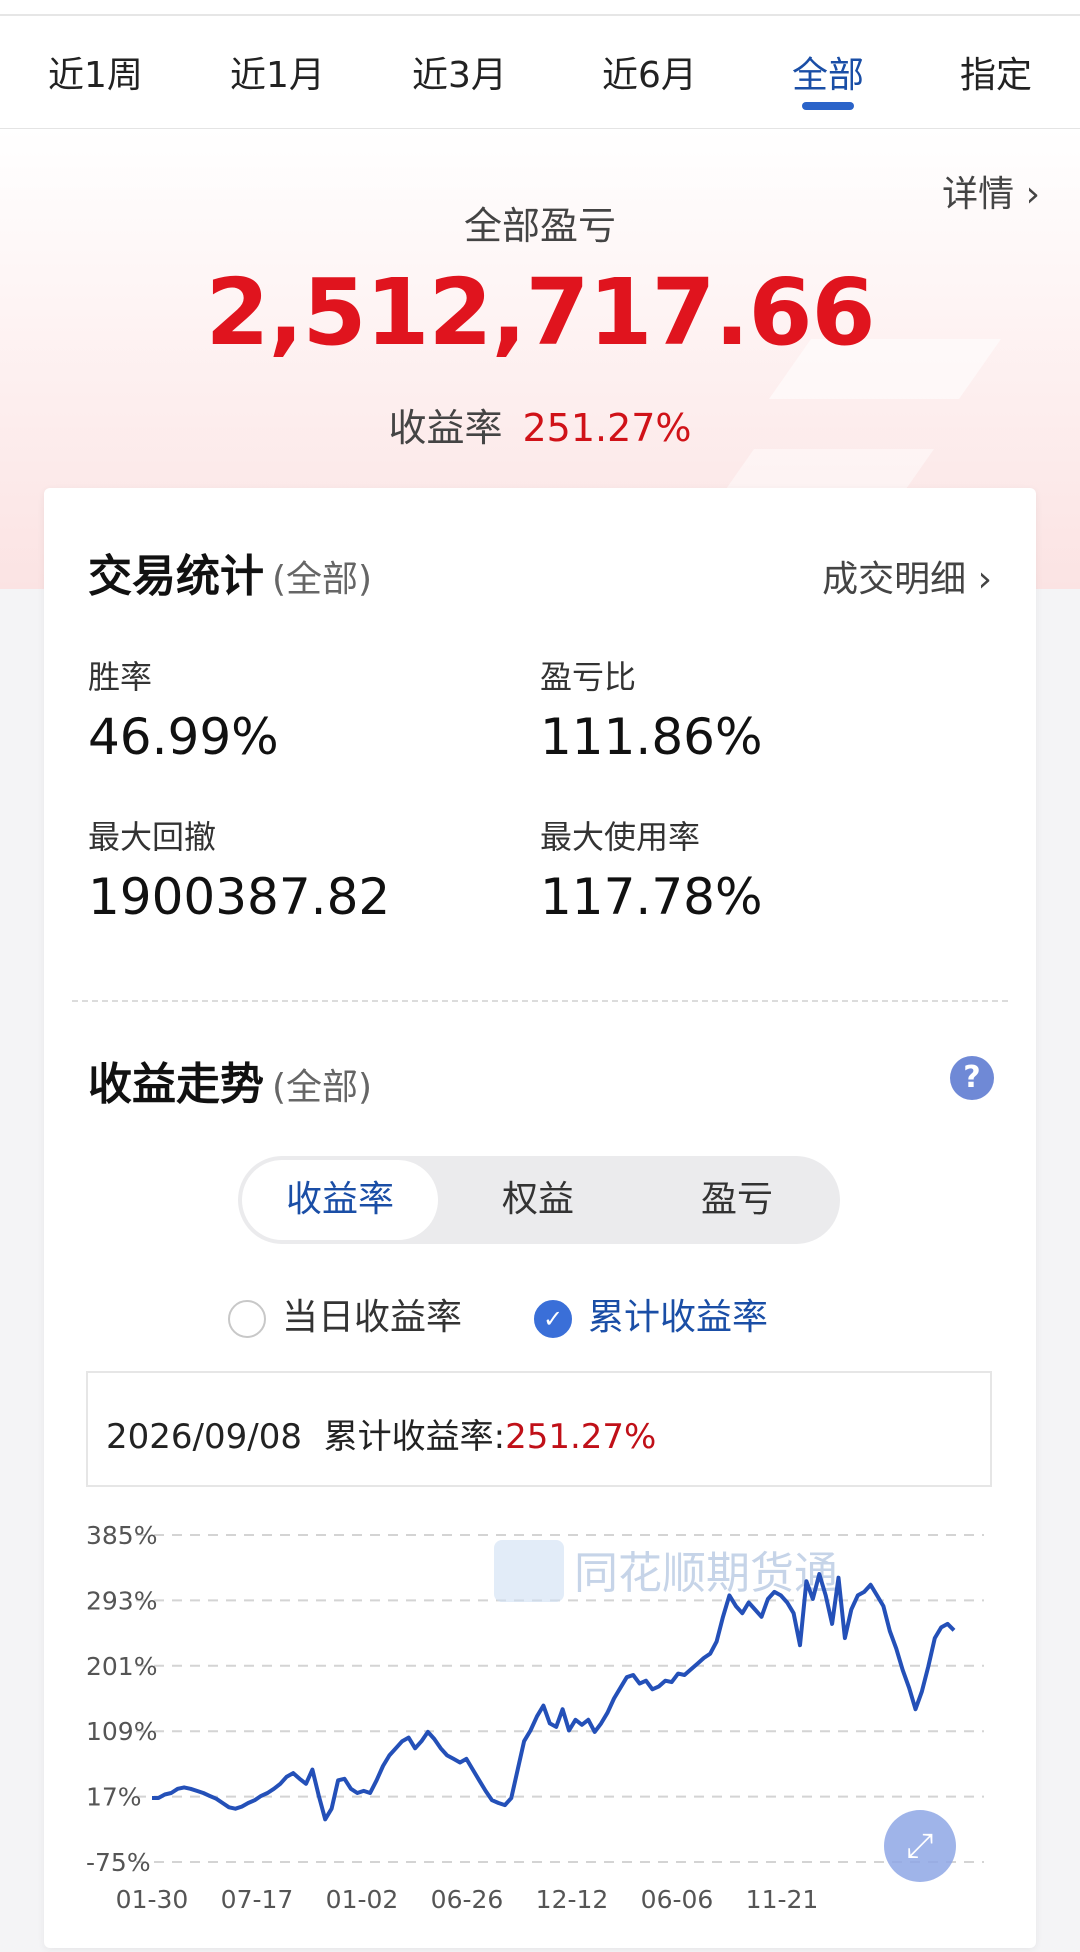 Image resolution: width=1080 pixels, height=1952 pixels. What do you see at coordinates (239, 897) in the screenshot?
I see `max-drawdown-value: 1900387.82` at bounding box center [239, 897].